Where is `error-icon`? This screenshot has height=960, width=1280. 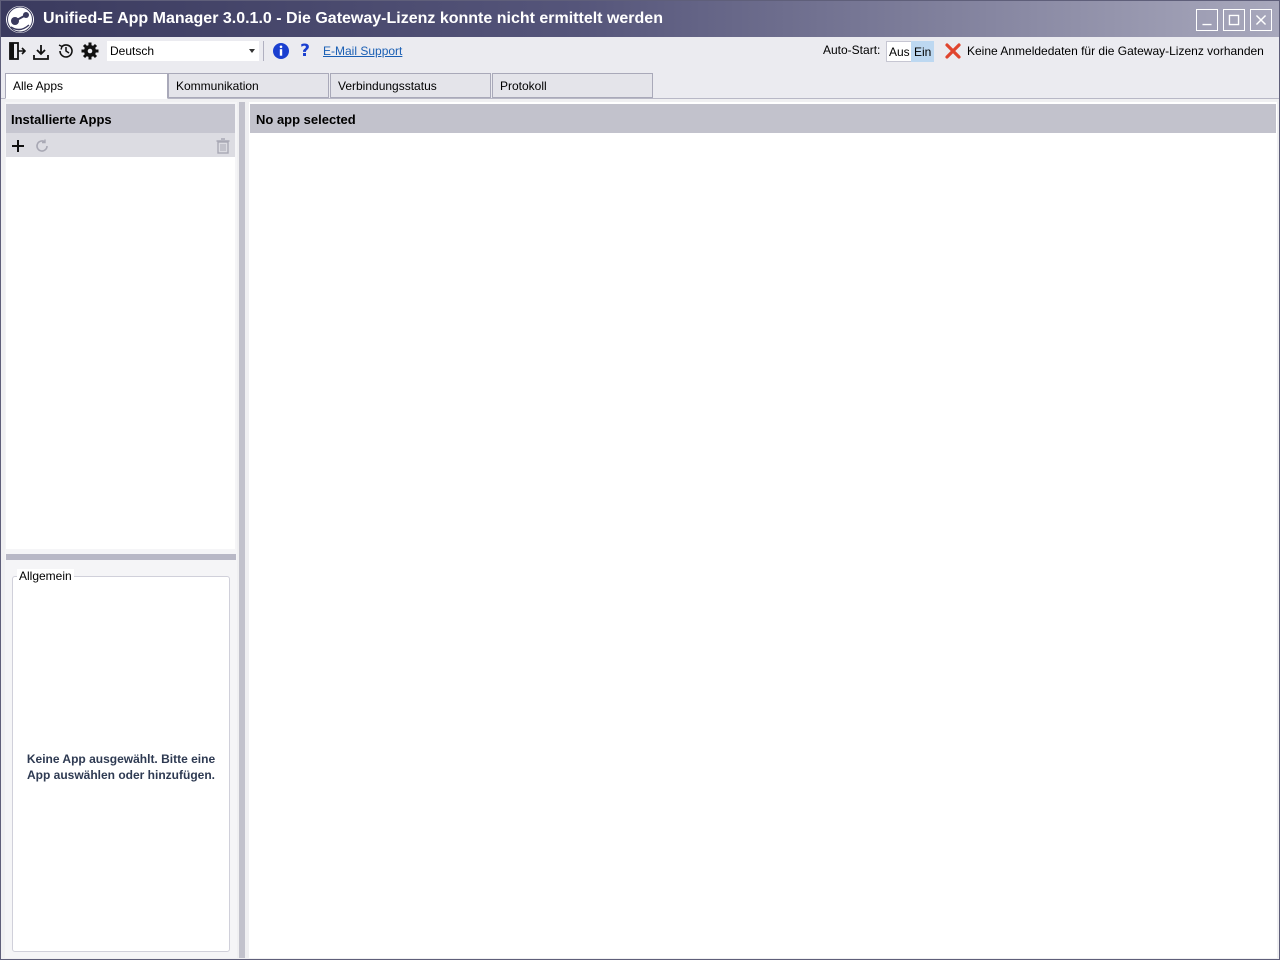
error-icon is located at coordinates (953, 51).